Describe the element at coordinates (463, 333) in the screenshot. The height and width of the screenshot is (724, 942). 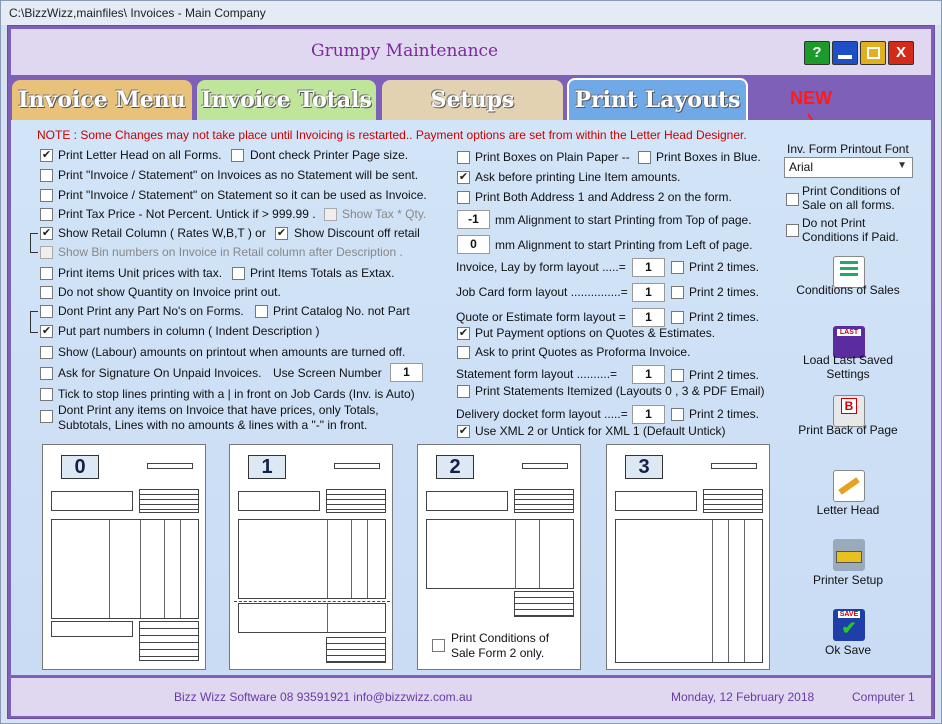
I see `payment-quotes-checkbox: ✔` at that location.